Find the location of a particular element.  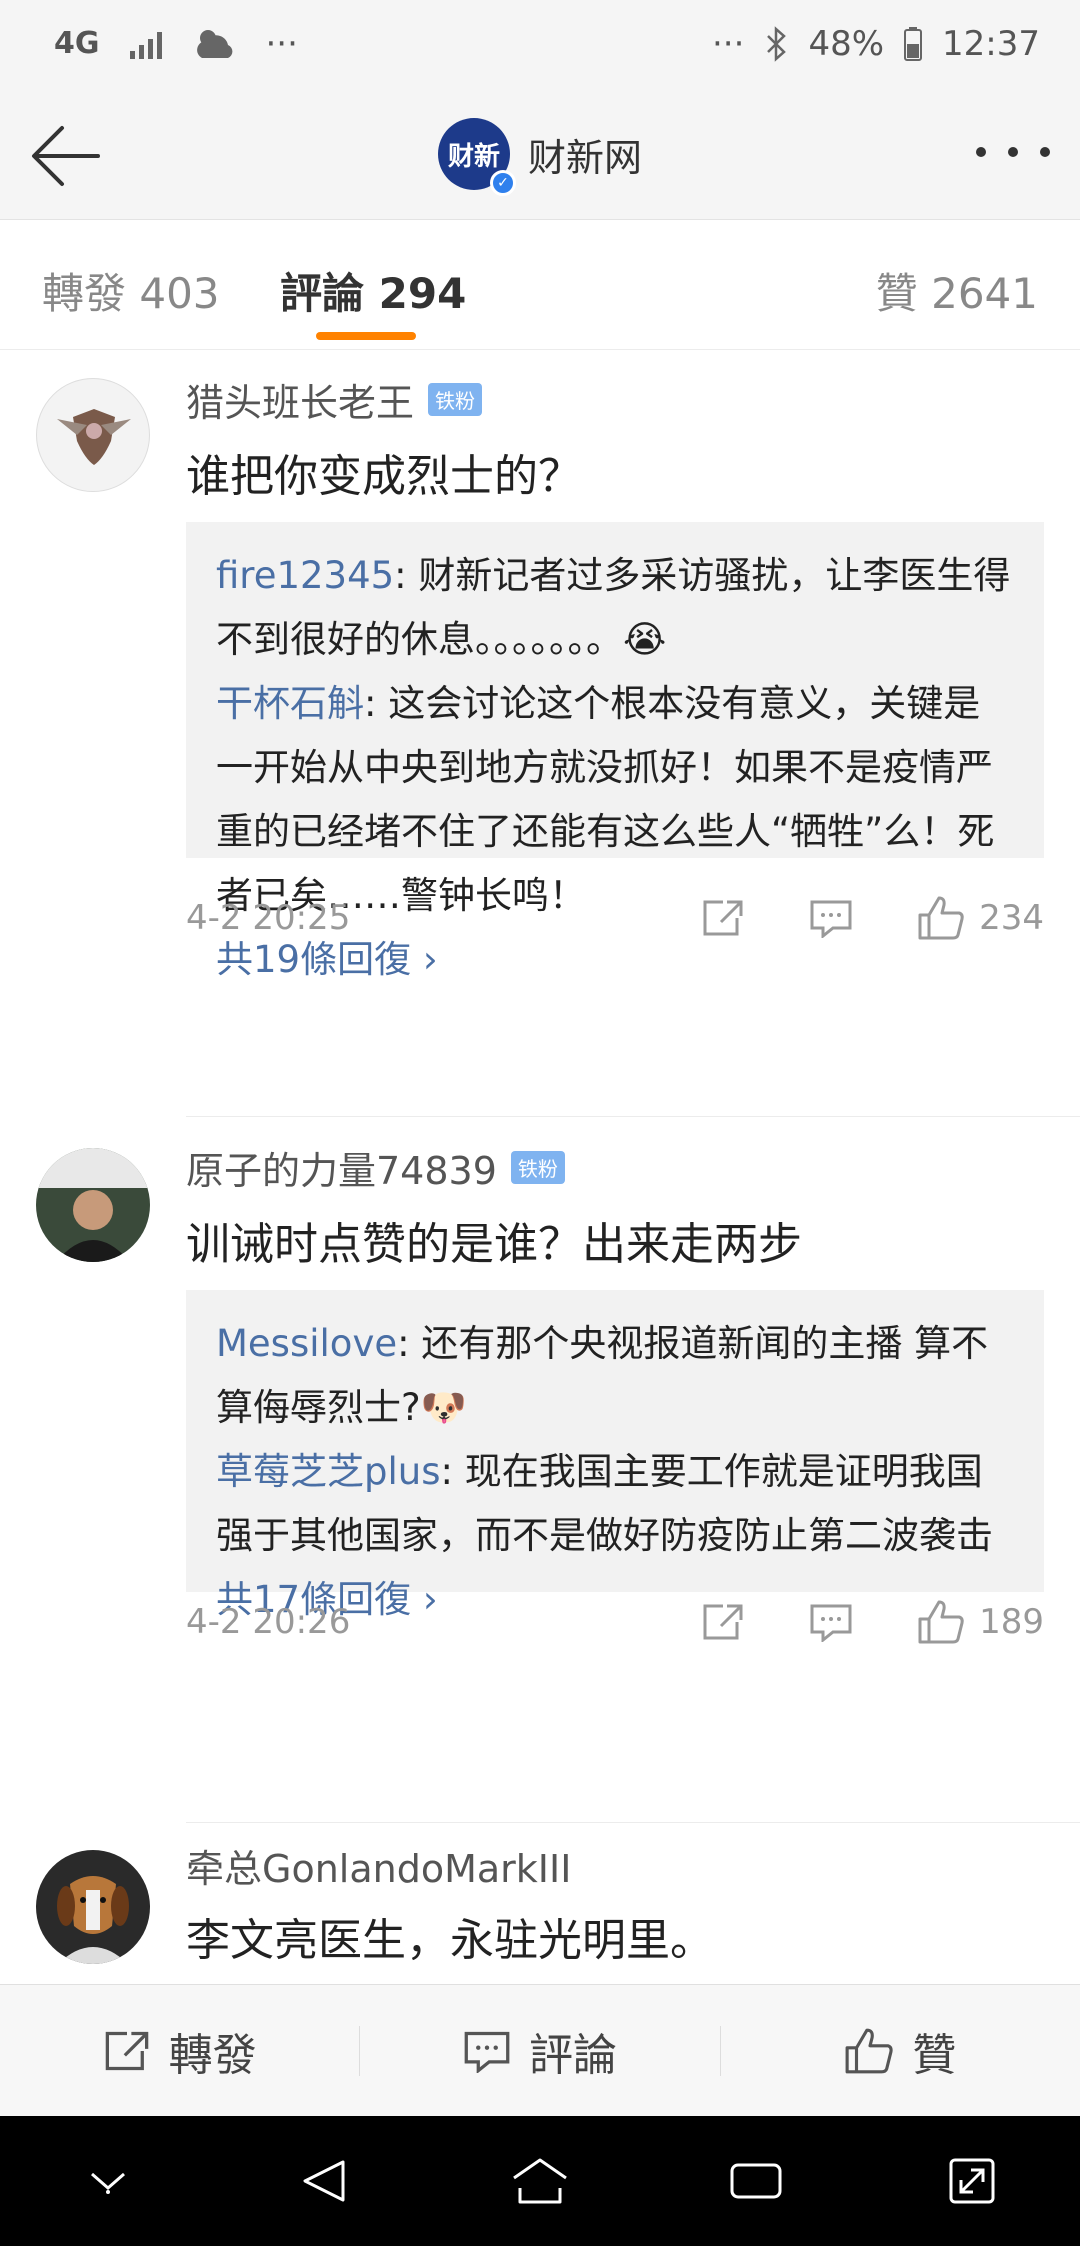

tab-reposts: 轉發 403 is located at coordinates (131, 290).